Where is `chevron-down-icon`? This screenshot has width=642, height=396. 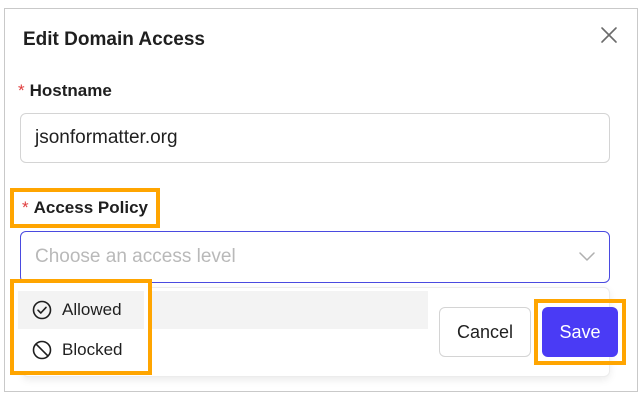
chevron-down-icon is located at coordinates (587, 256).